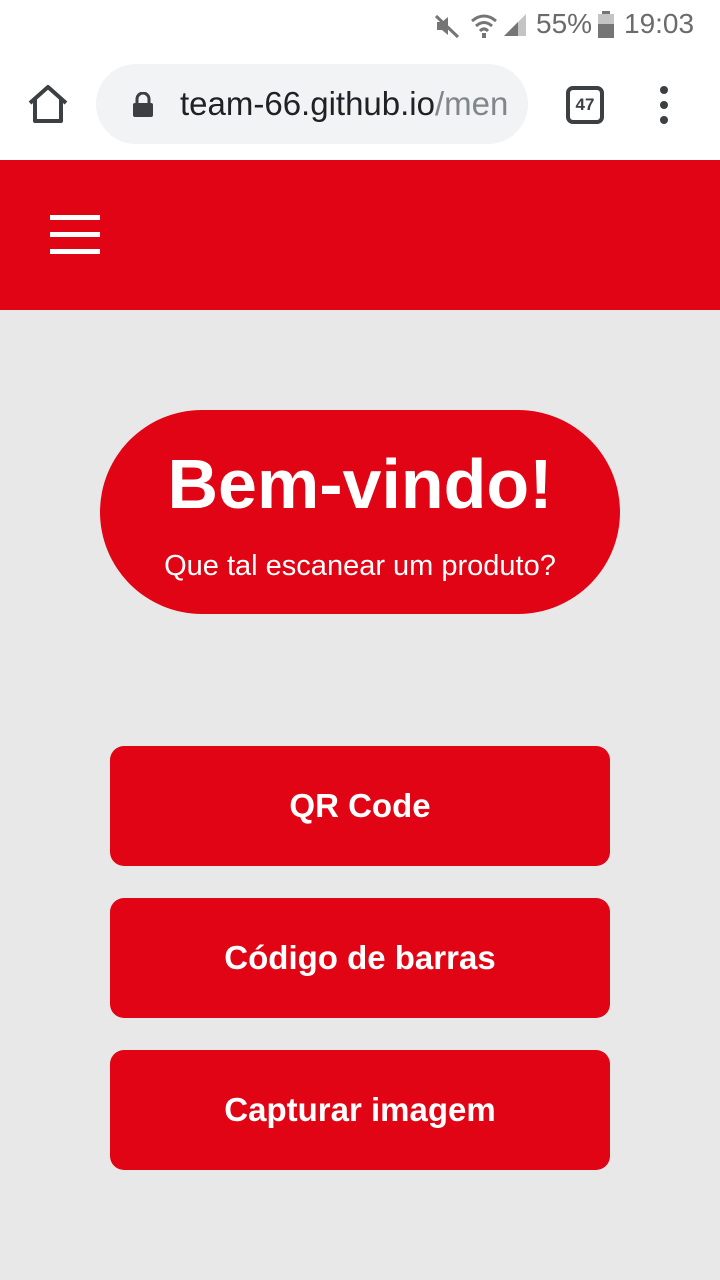 The width and height of the screenshot is (720, 1280). I want to click on home-icon, so click(48, 104).